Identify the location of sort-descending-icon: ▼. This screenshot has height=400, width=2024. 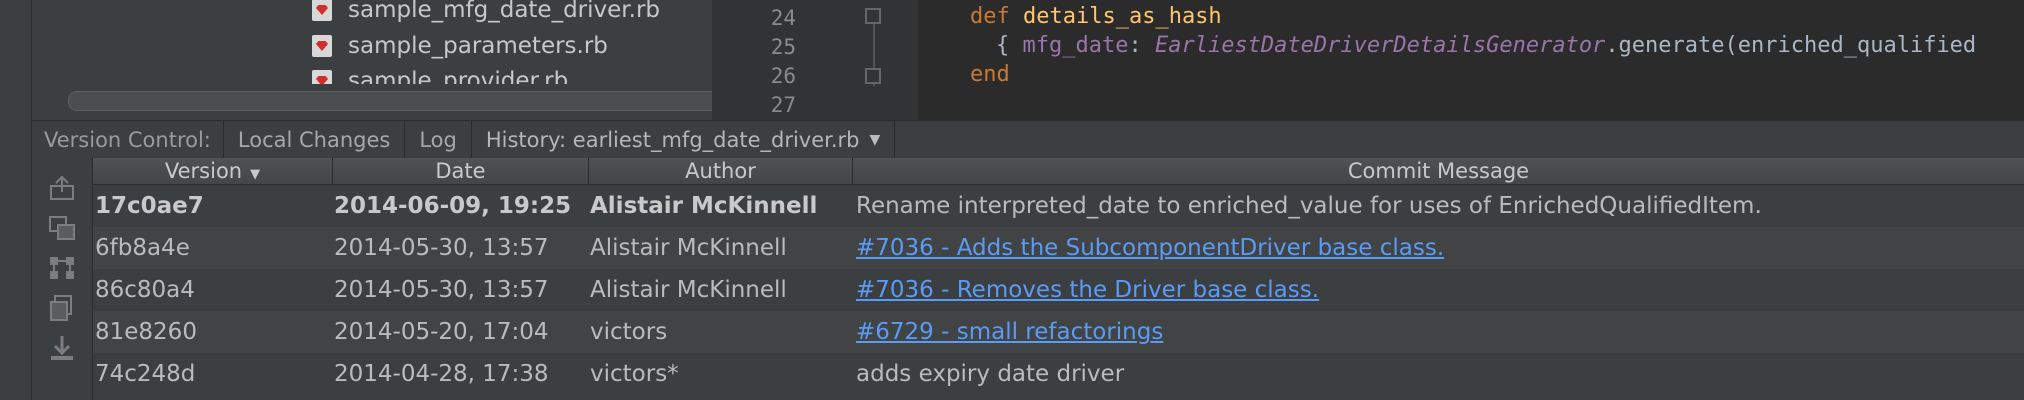
(255, 174).